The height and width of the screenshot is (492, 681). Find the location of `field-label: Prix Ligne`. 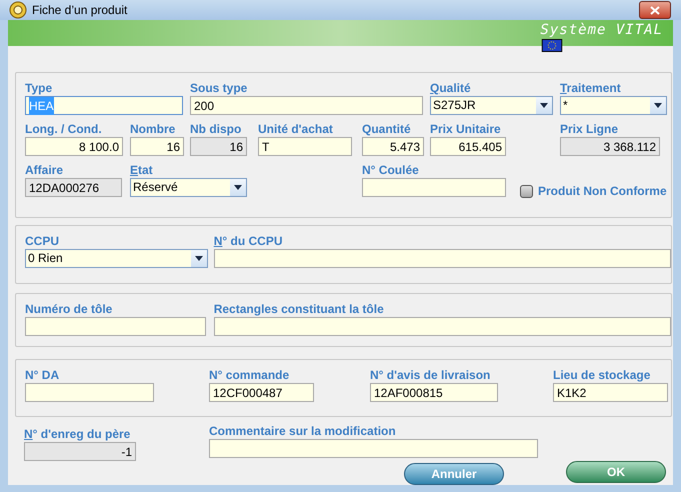

field-label: Prix Ligne is located at coordinates (590, 129).